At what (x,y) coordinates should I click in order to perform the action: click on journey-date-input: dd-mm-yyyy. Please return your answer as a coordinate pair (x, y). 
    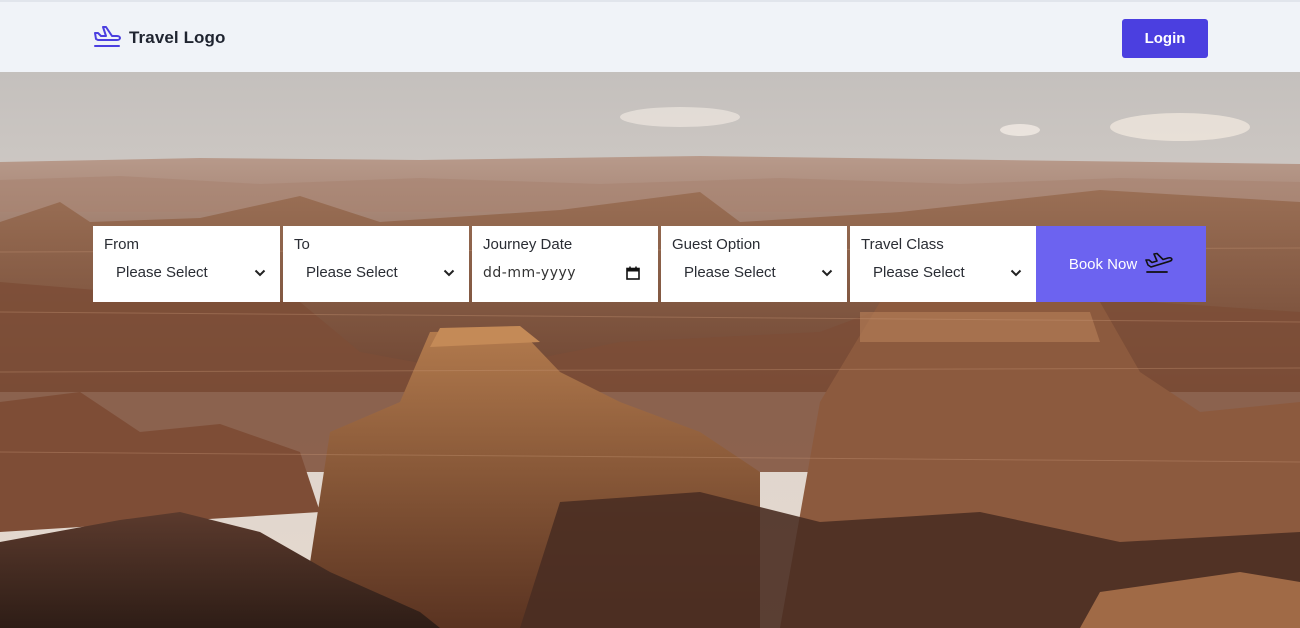
    Looking at the image, I should click on (564, 273).